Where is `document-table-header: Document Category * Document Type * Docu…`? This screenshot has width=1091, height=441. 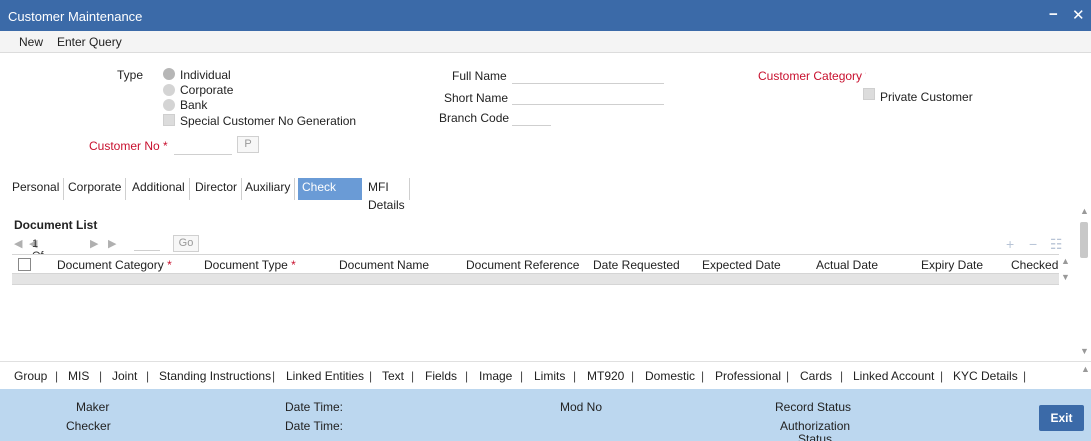
document-table-header: Document Category * Document Type * Docu… is located at coordinates (535, 264).